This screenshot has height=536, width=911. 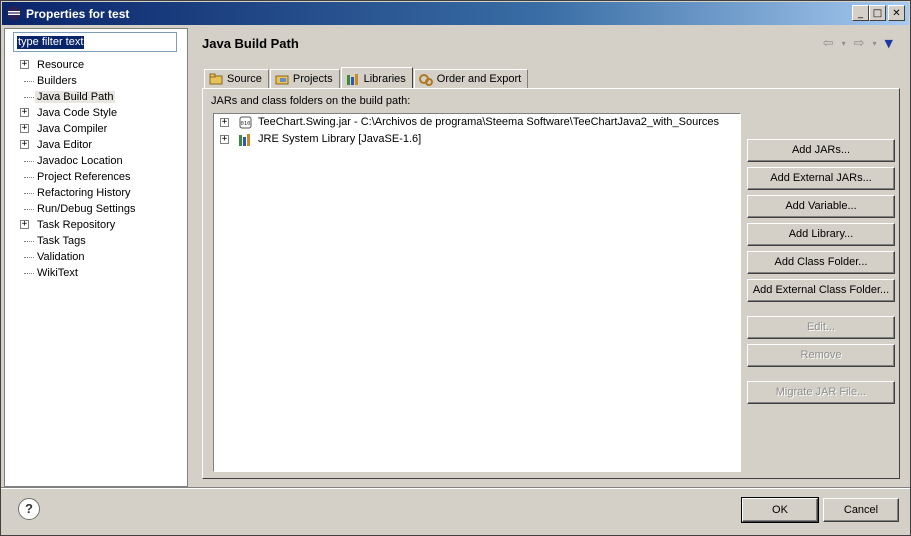 I want to click on page-title: Java Build Path, so click(x=250, y=43).